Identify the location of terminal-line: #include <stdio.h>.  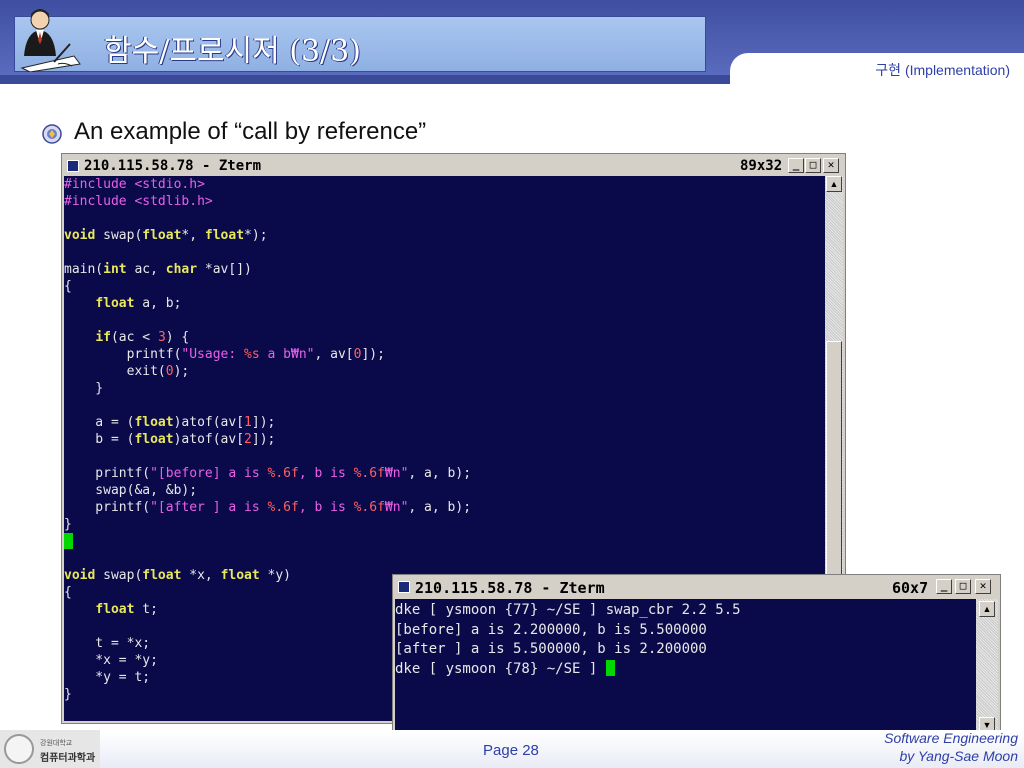
(444, 184).